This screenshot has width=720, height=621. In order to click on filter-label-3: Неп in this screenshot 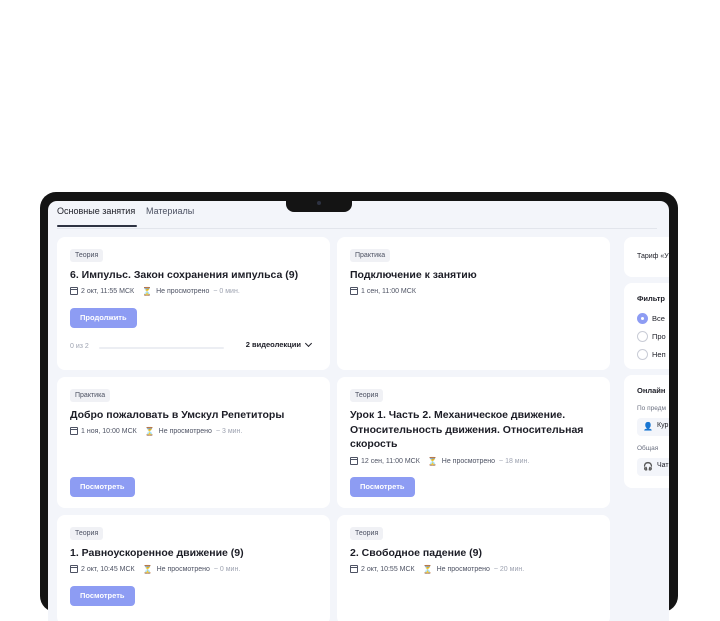, I will do `click(659, 354)`.